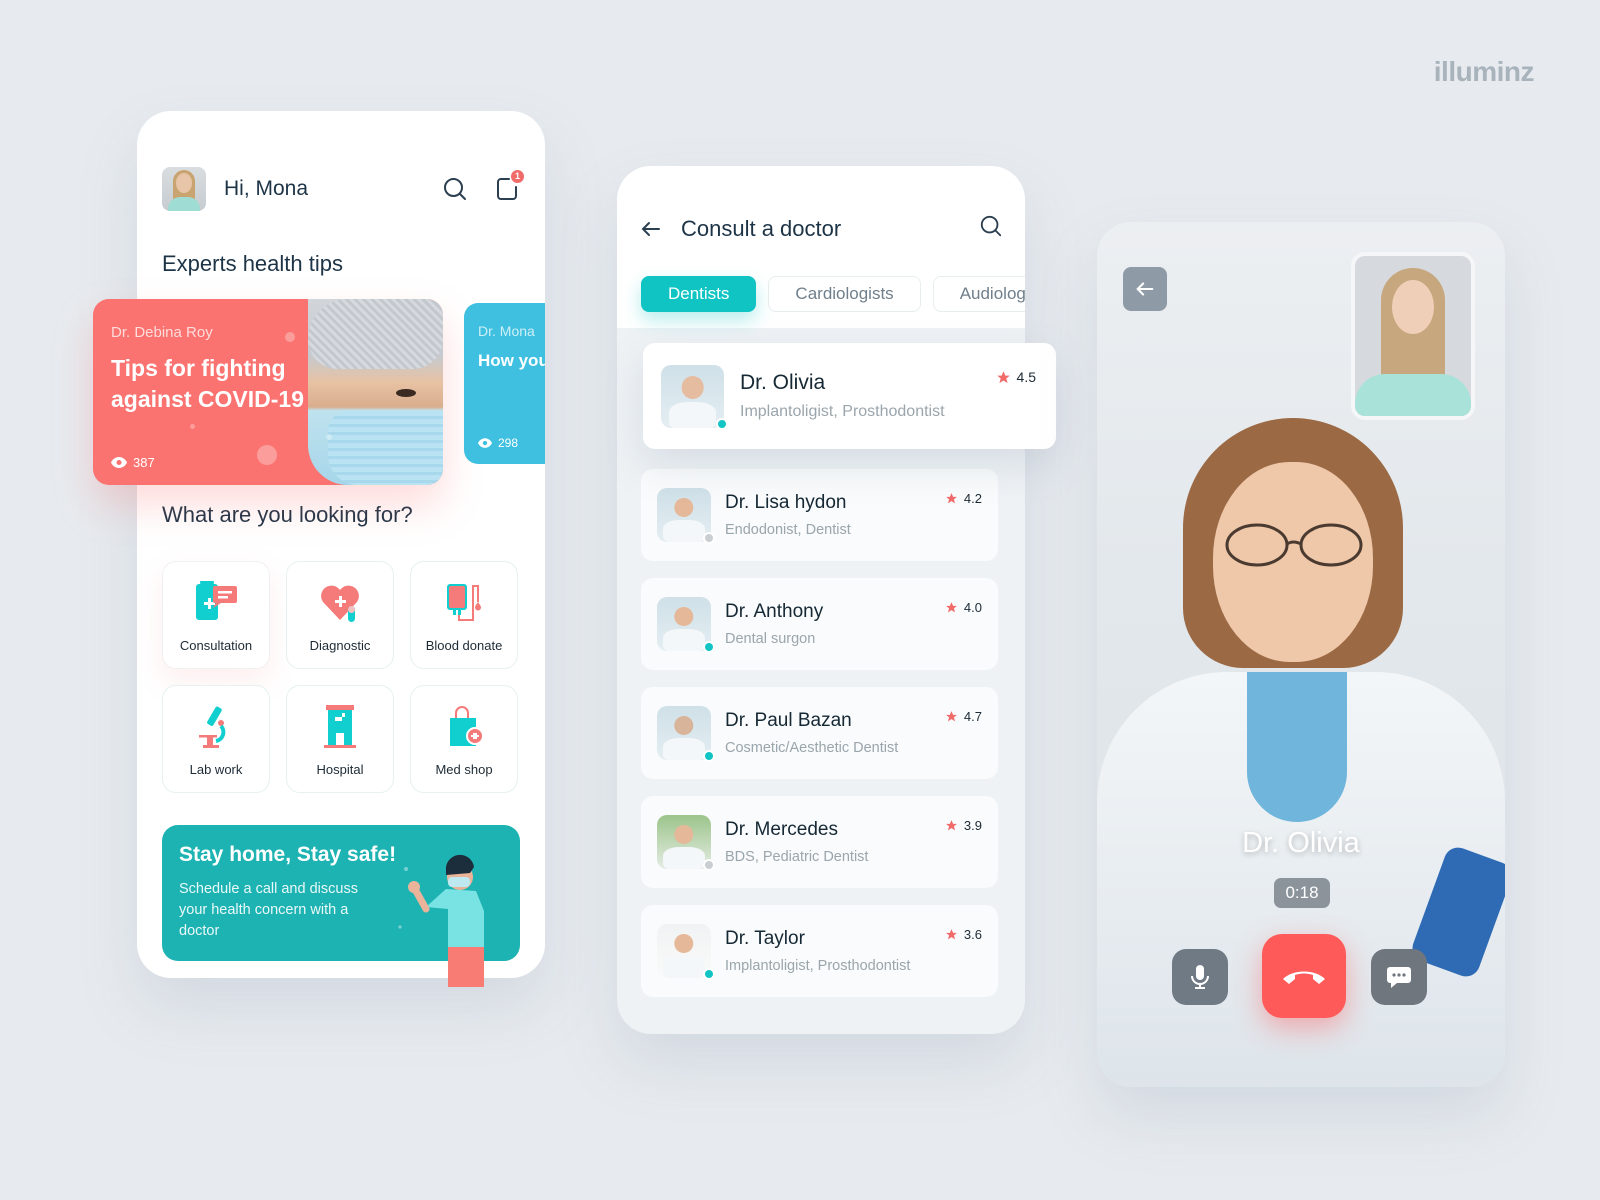 The height and width of the screenshot is (1200, 1600). I want to click on categories-section-title: What are you looking for?, so click(287, 514).